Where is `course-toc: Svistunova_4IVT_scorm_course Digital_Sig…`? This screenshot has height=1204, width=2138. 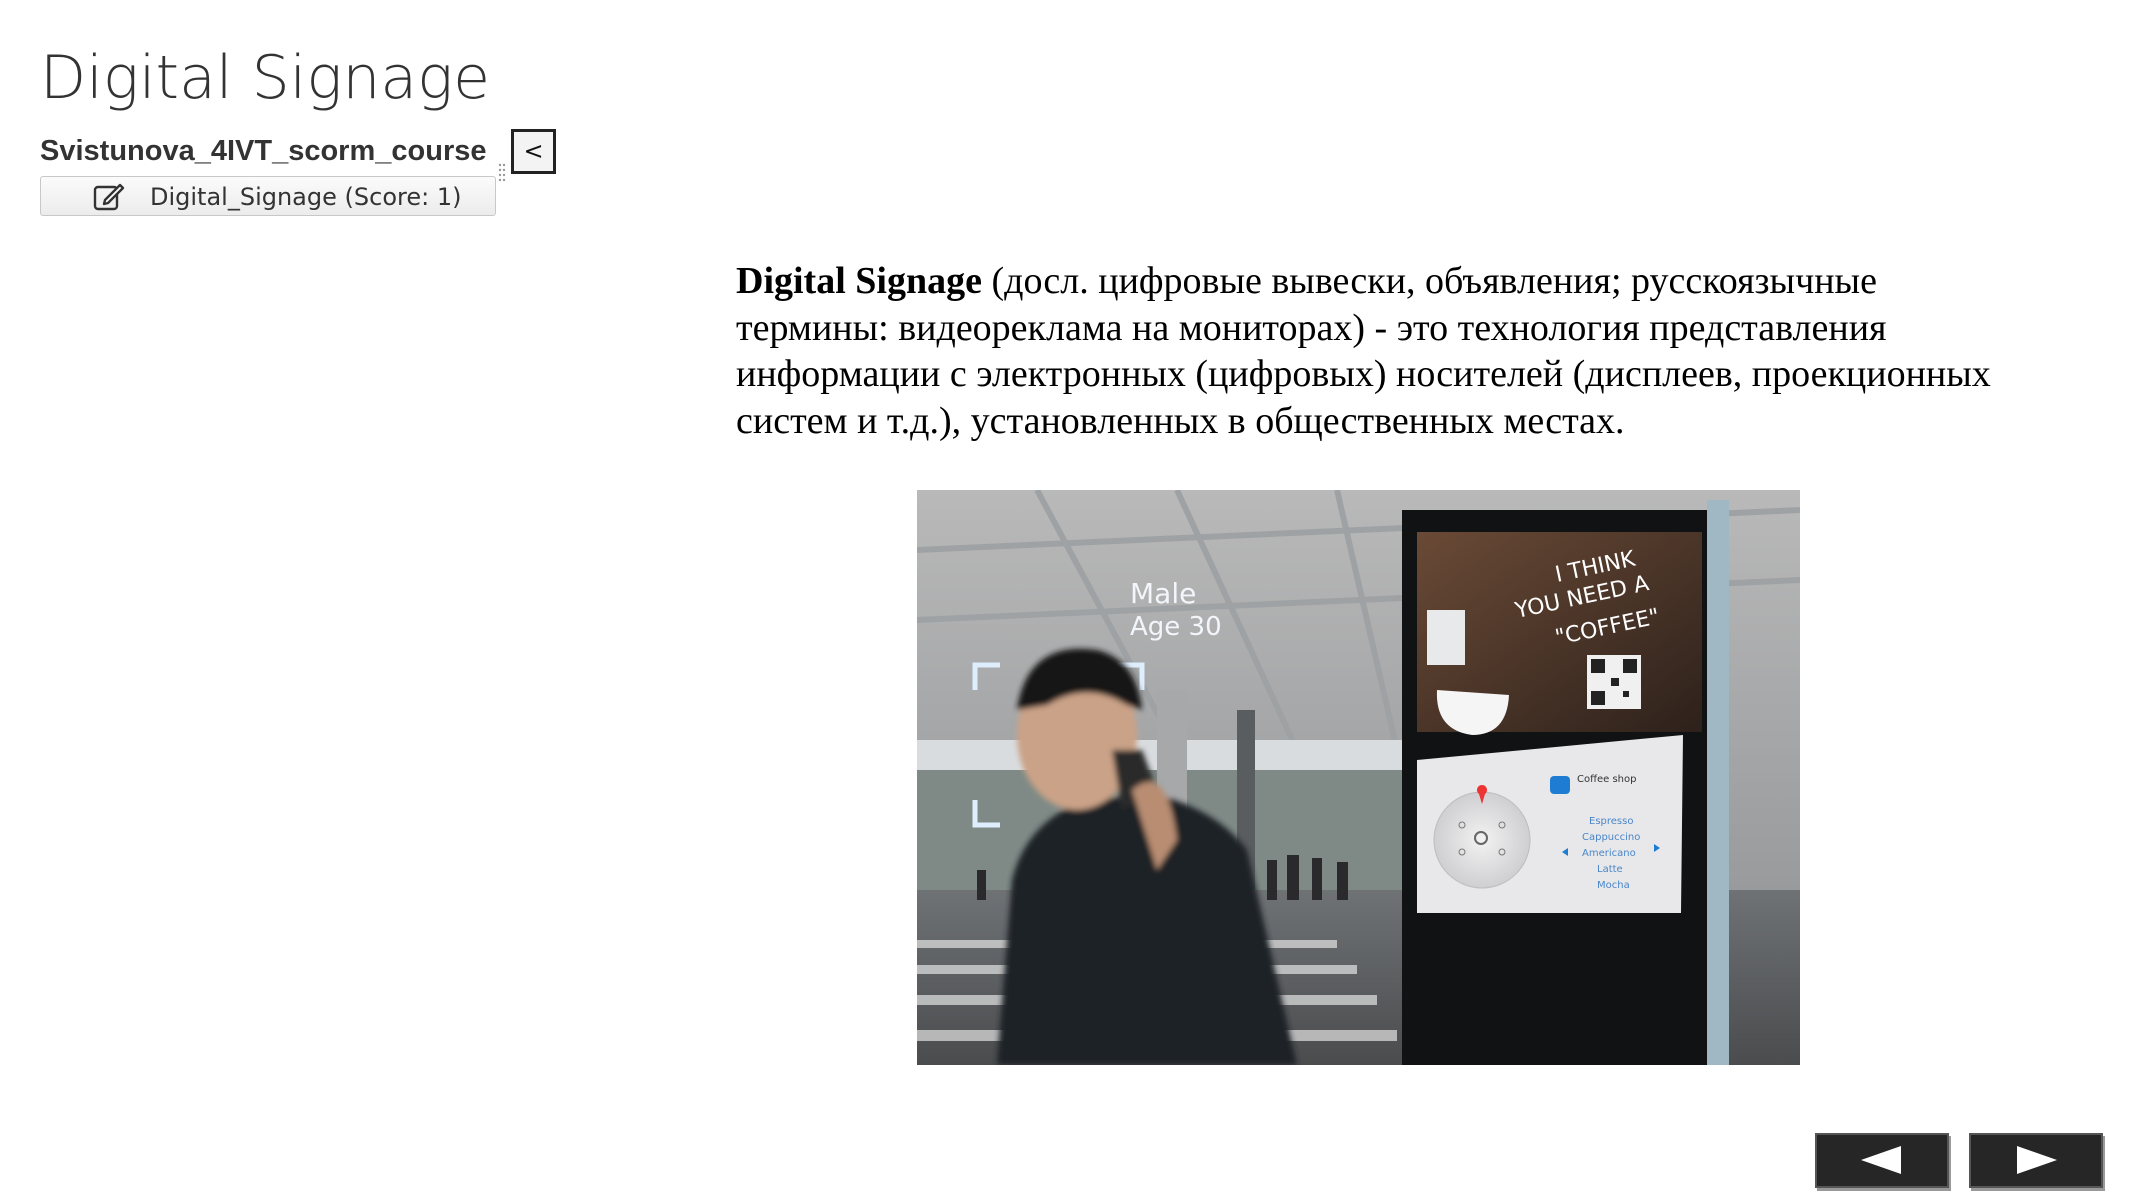 course-toc: Svistunova_4IVT_scorm_course Digital_Sig… is located at coordinates (275, 172).